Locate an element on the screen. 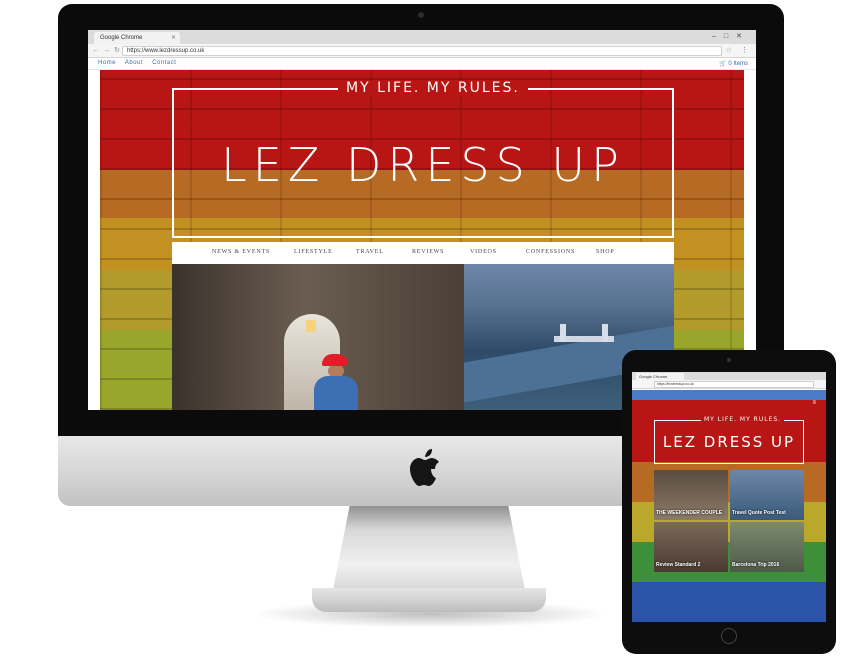  site-tagline: MY LIFE. MY RULES. is located at coordinates (433, 88).